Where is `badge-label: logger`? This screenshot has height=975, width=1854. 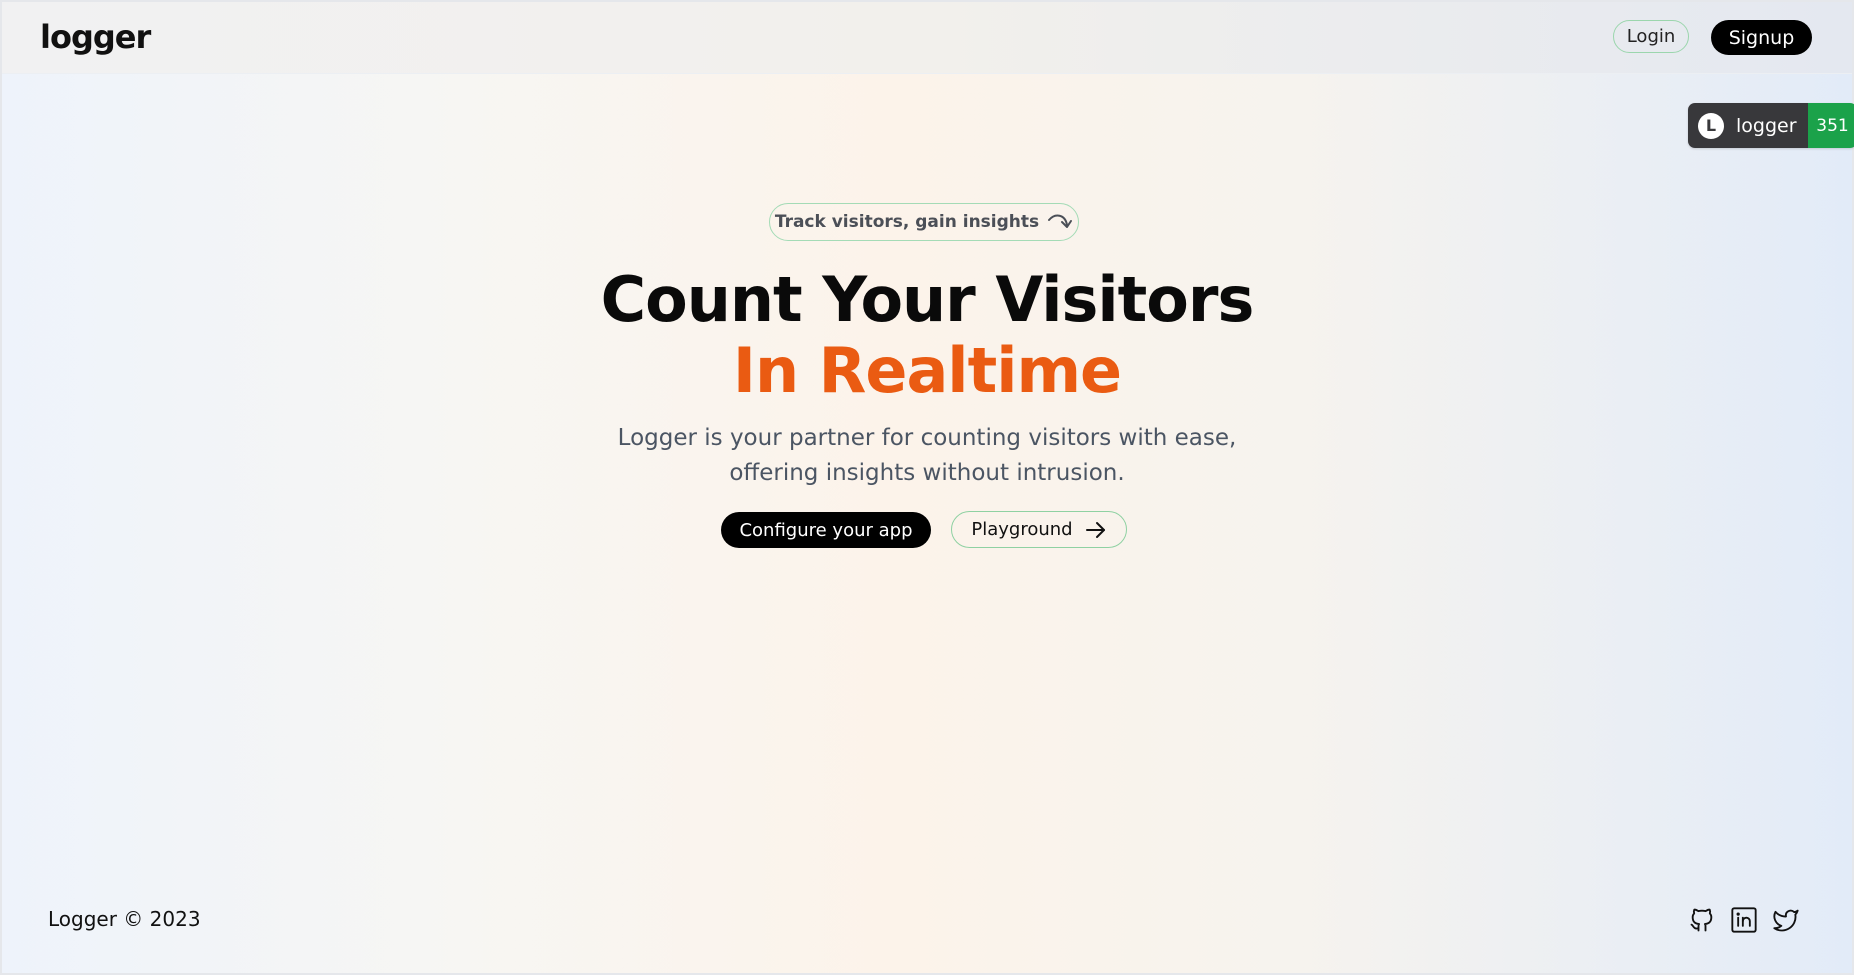
badge-label: logger is located at coordinates (1766, 125).